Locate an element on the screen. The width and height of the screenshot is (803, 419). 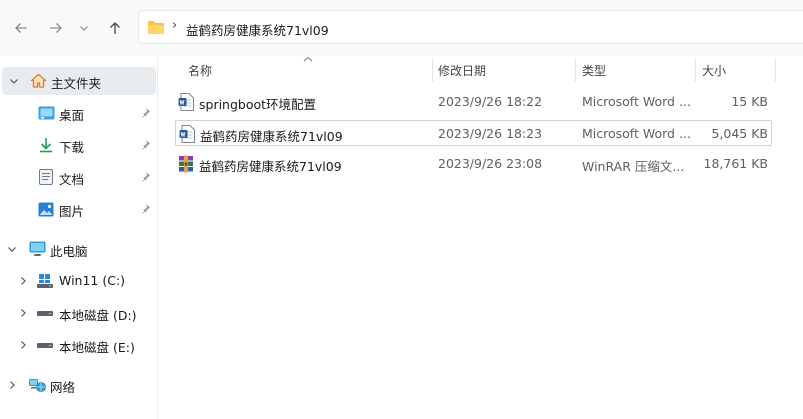
address-bar: › 益鹤药房健康系统71vl09 is located at coordinates (470, 27).